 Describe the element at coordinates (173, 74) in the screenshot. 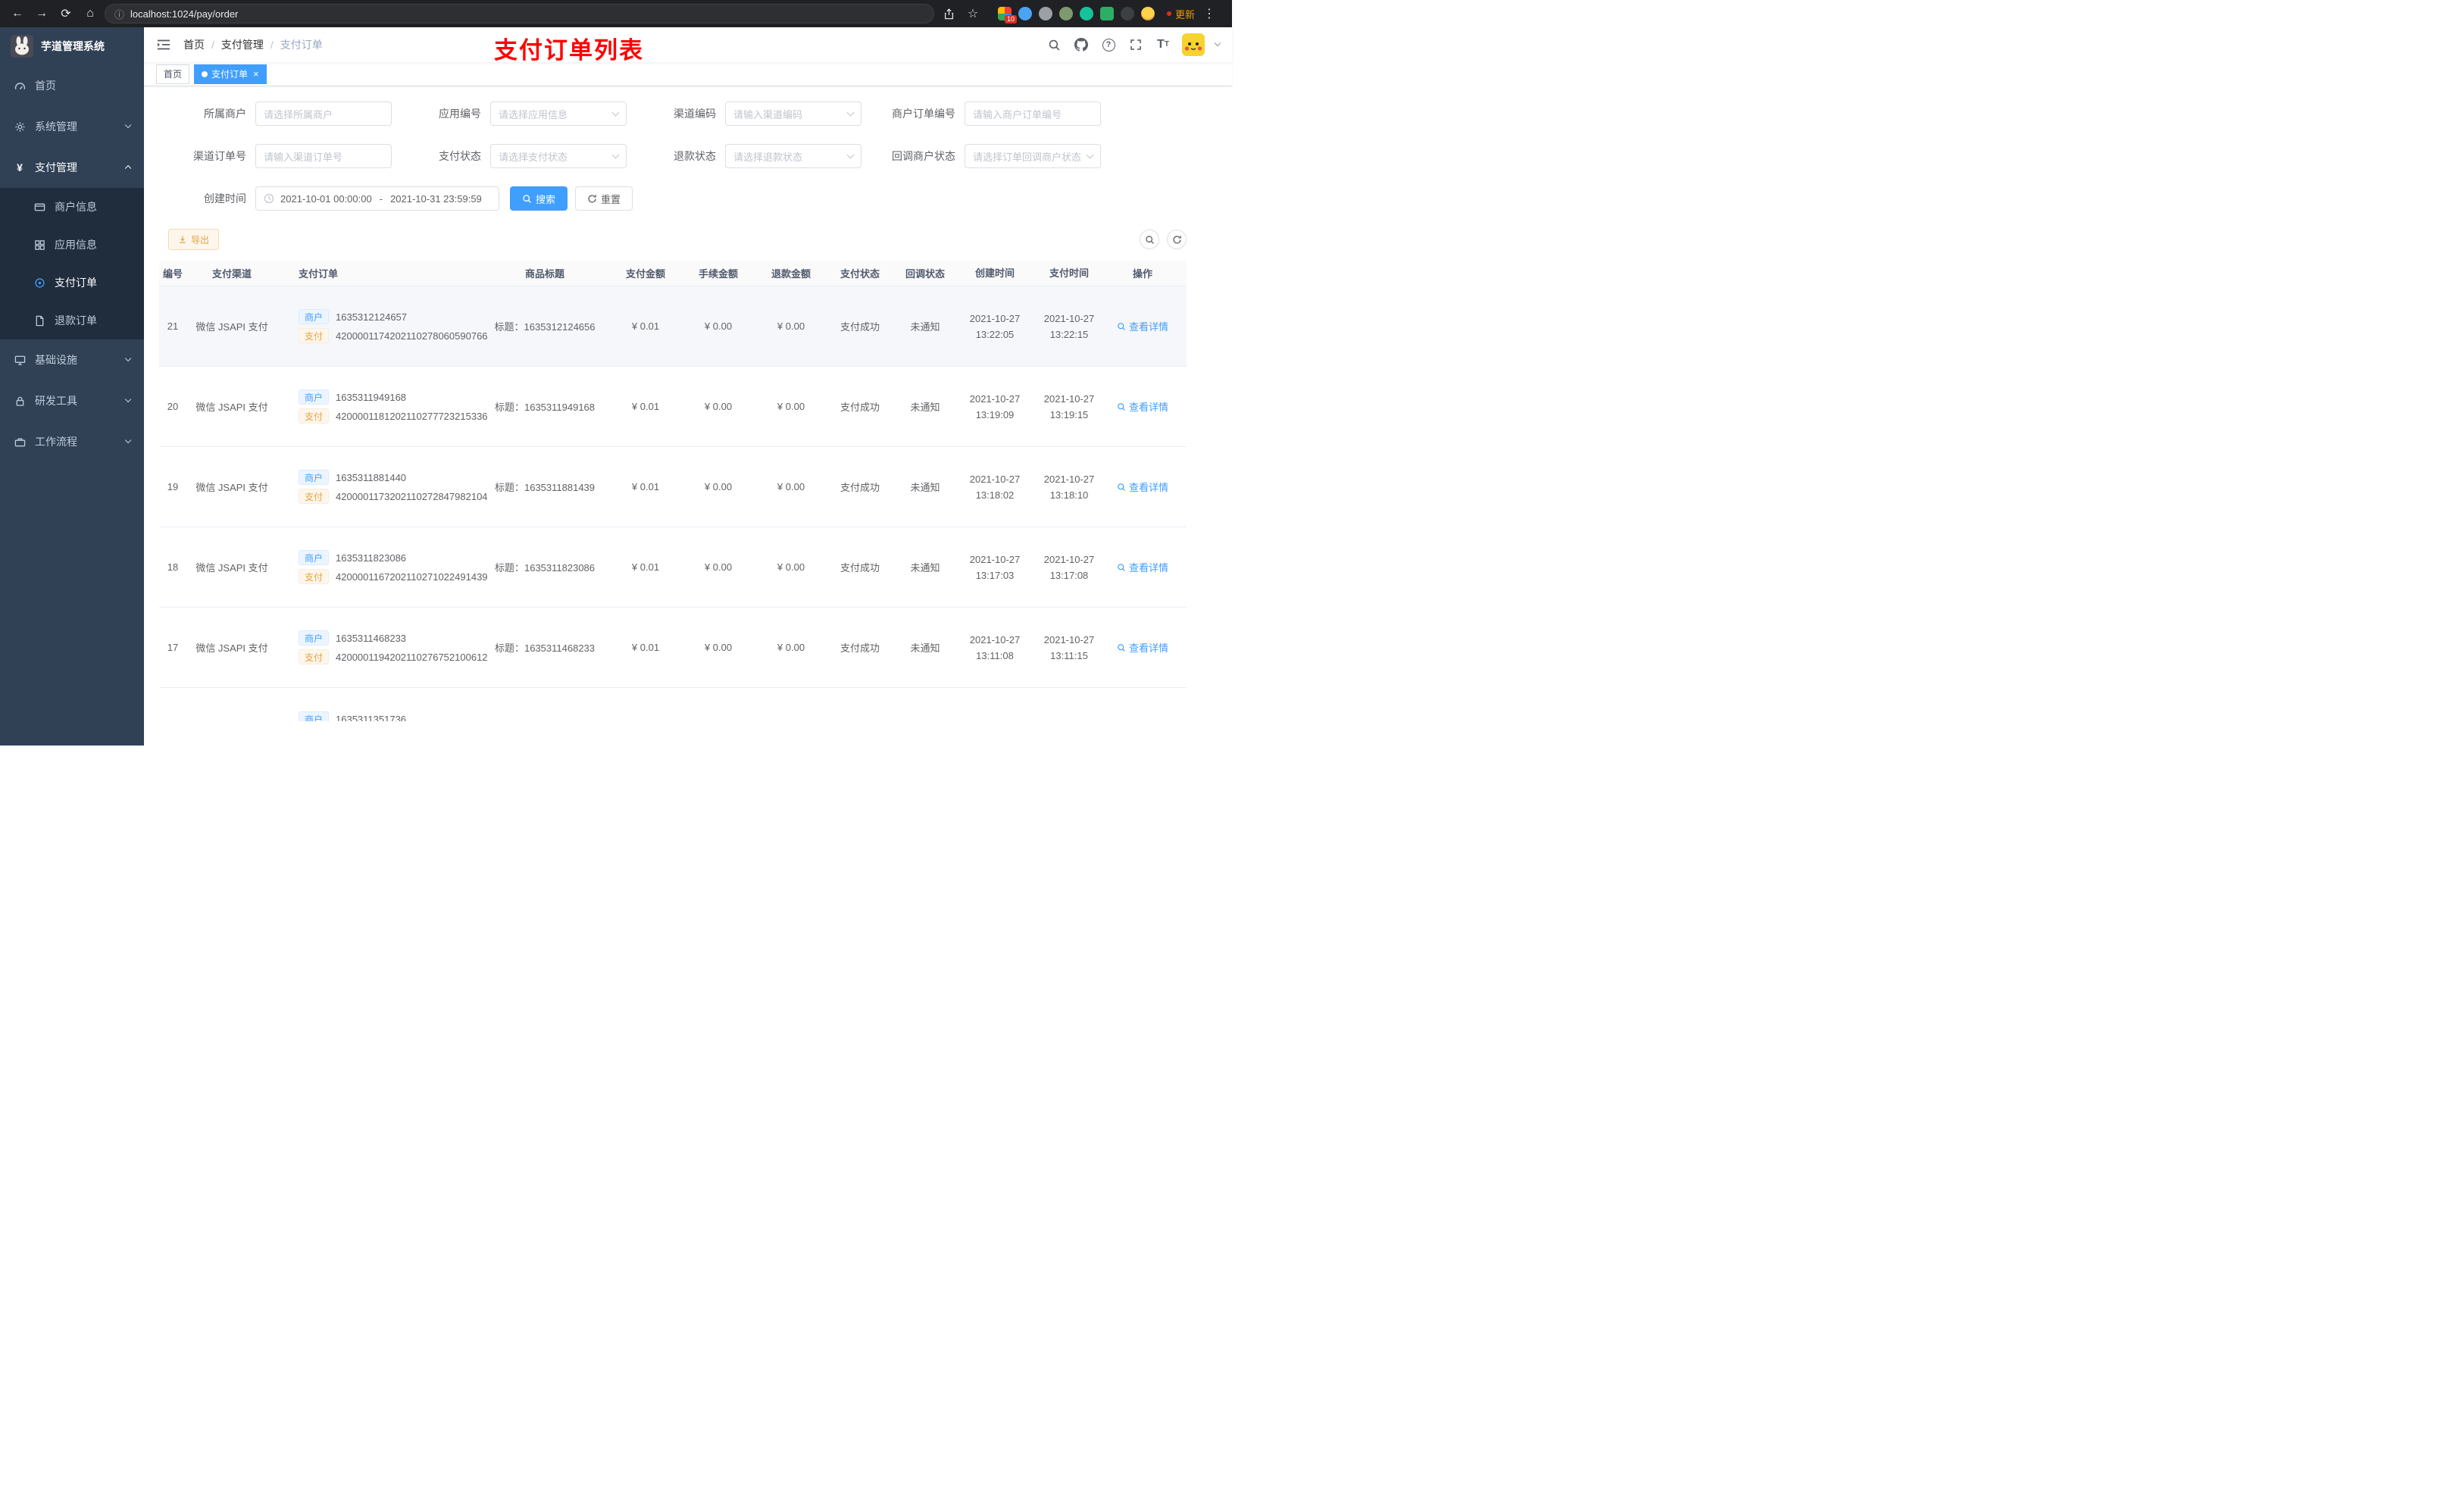

I see `tab-home: 首页` at that location.